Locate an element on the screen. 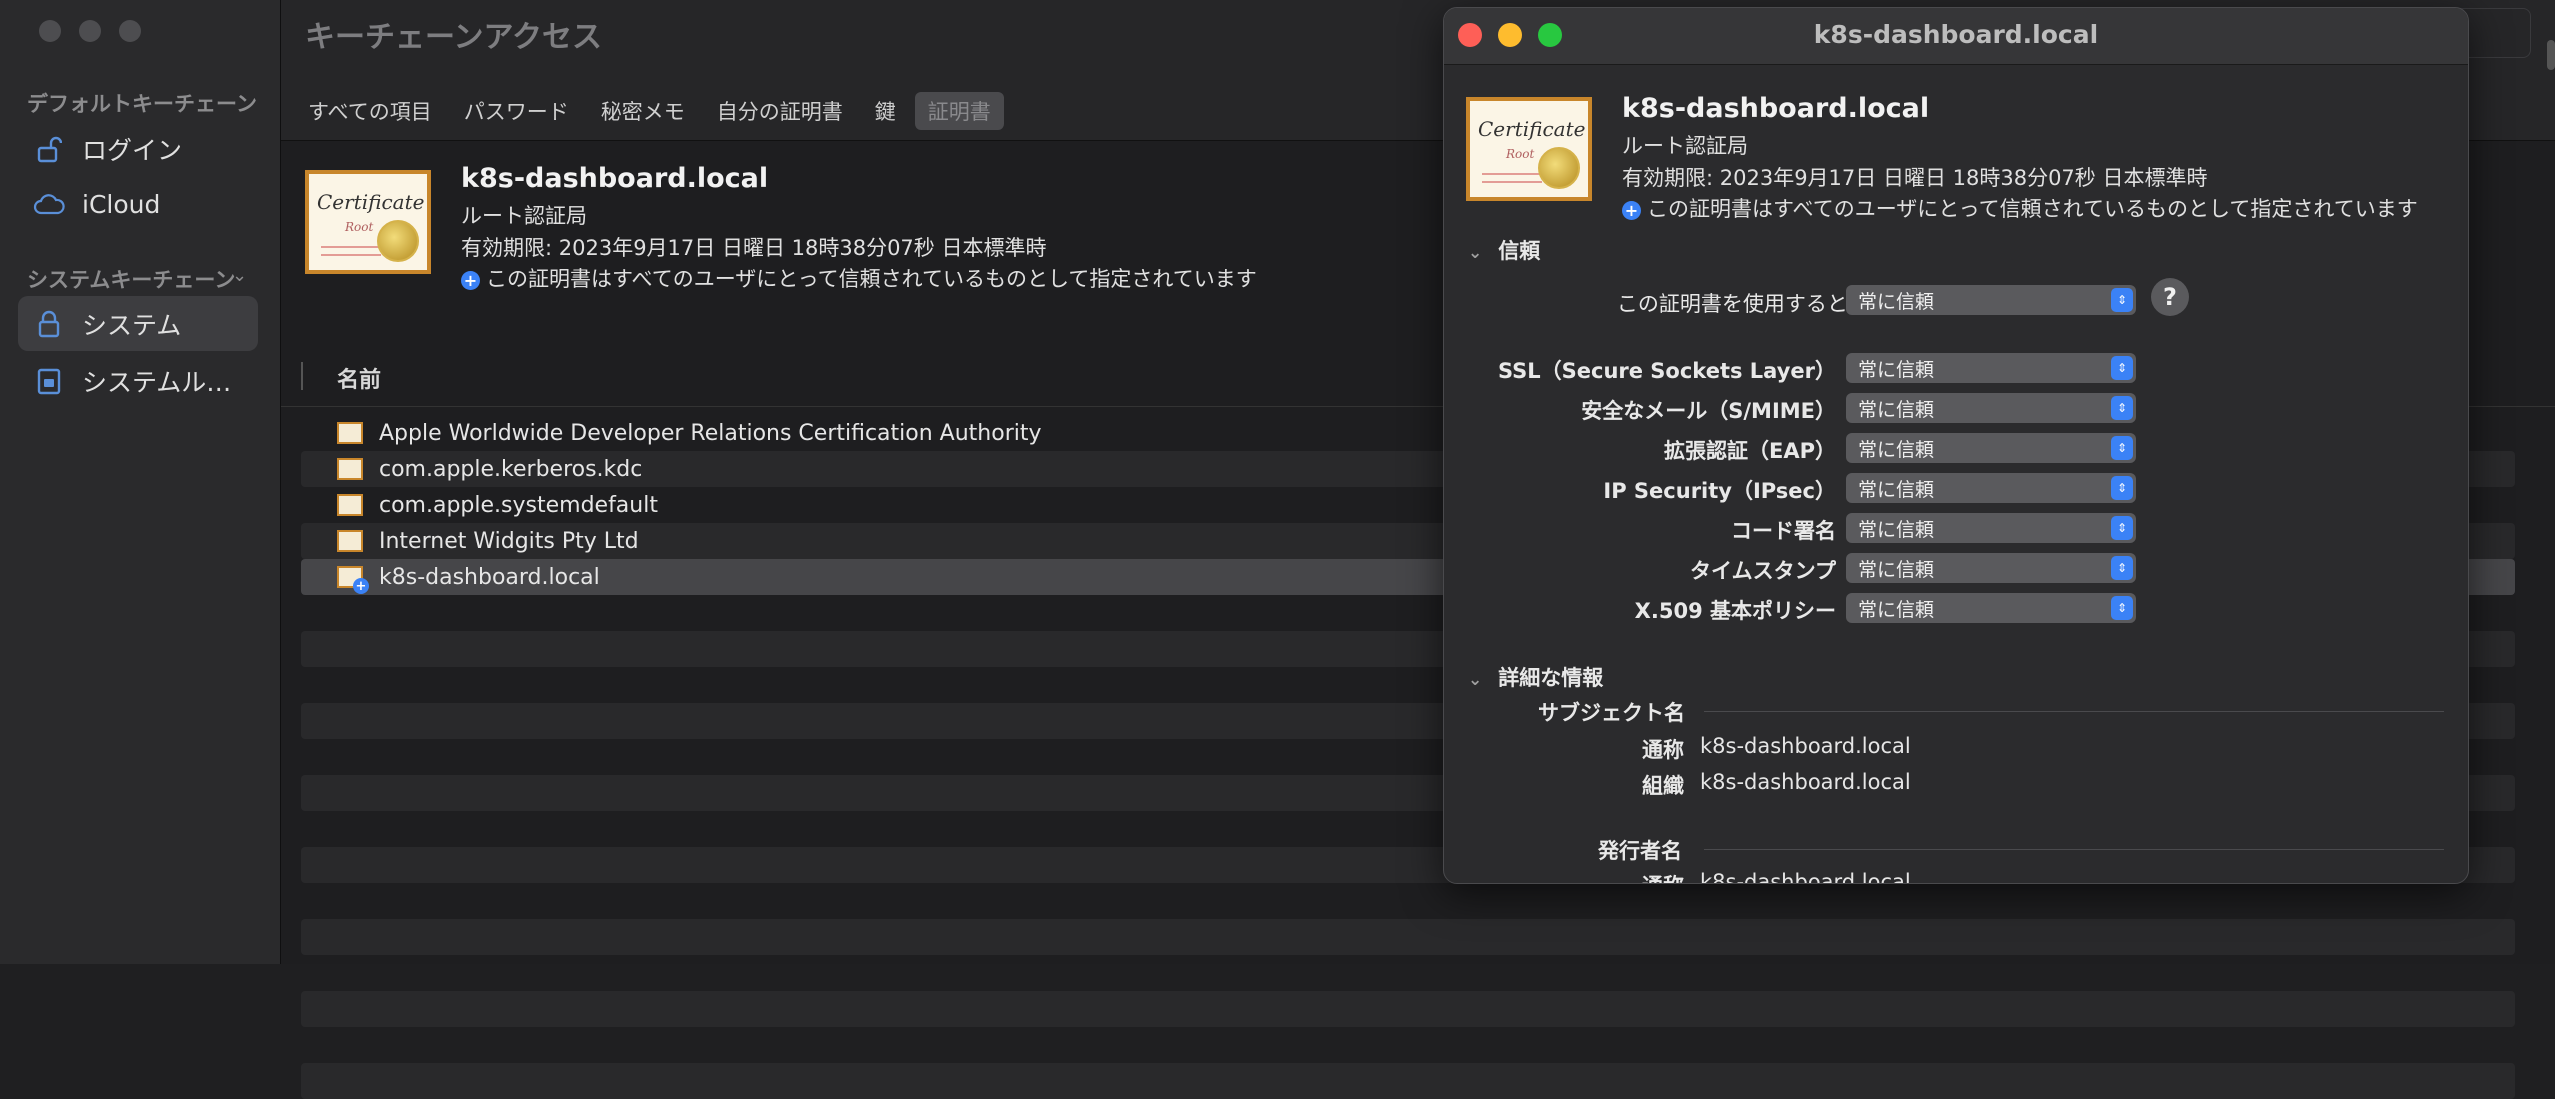 The width and height of the screenshot is (2555, 1099). sidebar-section-system: システムキーチェーン is located at coordinates (131, 280).